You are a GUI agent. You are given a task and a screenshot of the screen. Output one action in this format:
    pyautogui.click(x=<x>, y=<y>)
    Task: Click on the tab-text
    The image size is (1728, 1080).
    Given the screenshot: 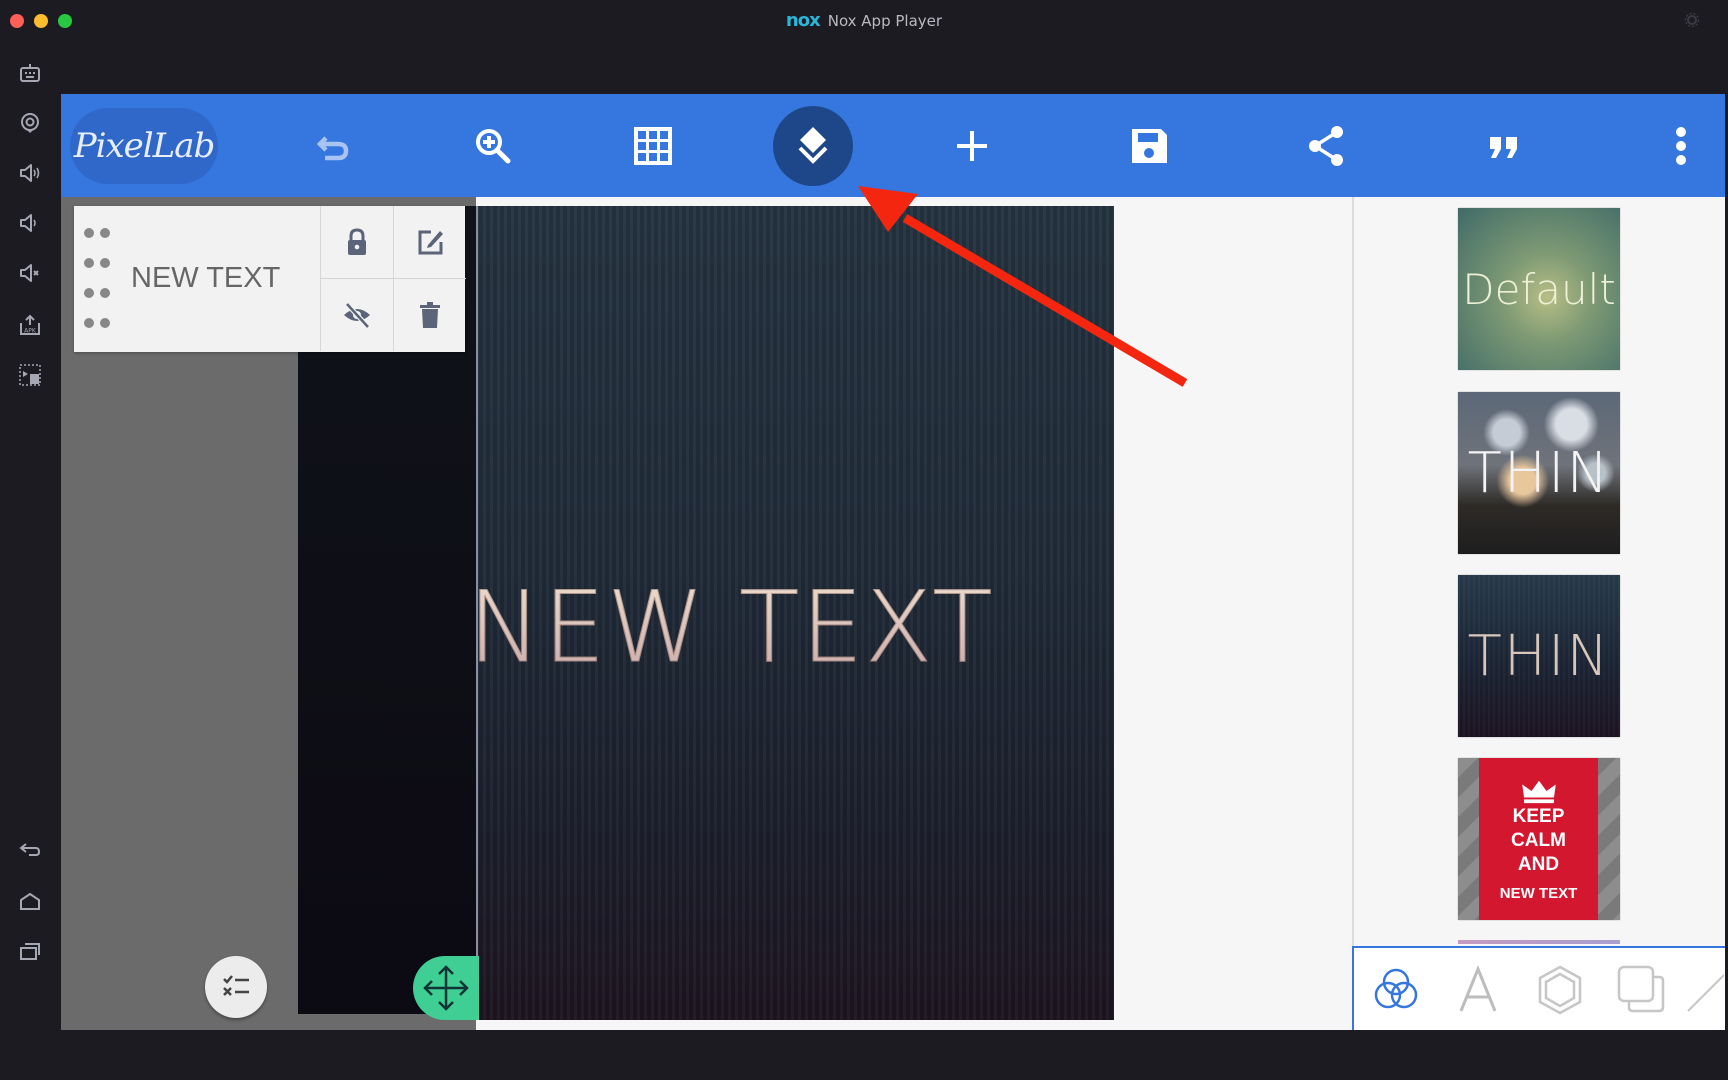 What is the action you would take?
    pyautogui.click(x=1478, y=990)
    